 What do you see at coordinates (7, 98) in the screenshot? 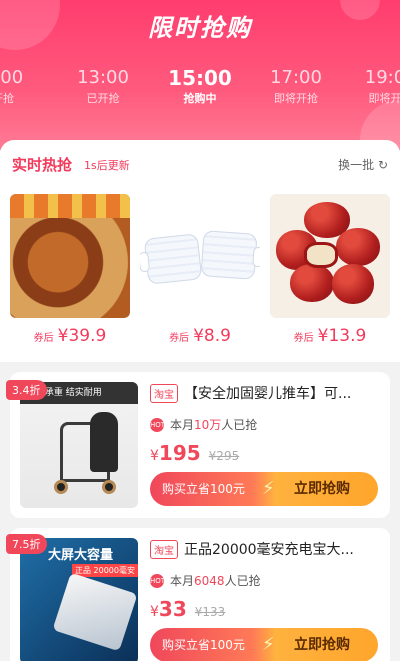
I see `slot-status: 开抢` at bounding box center [7, 98].